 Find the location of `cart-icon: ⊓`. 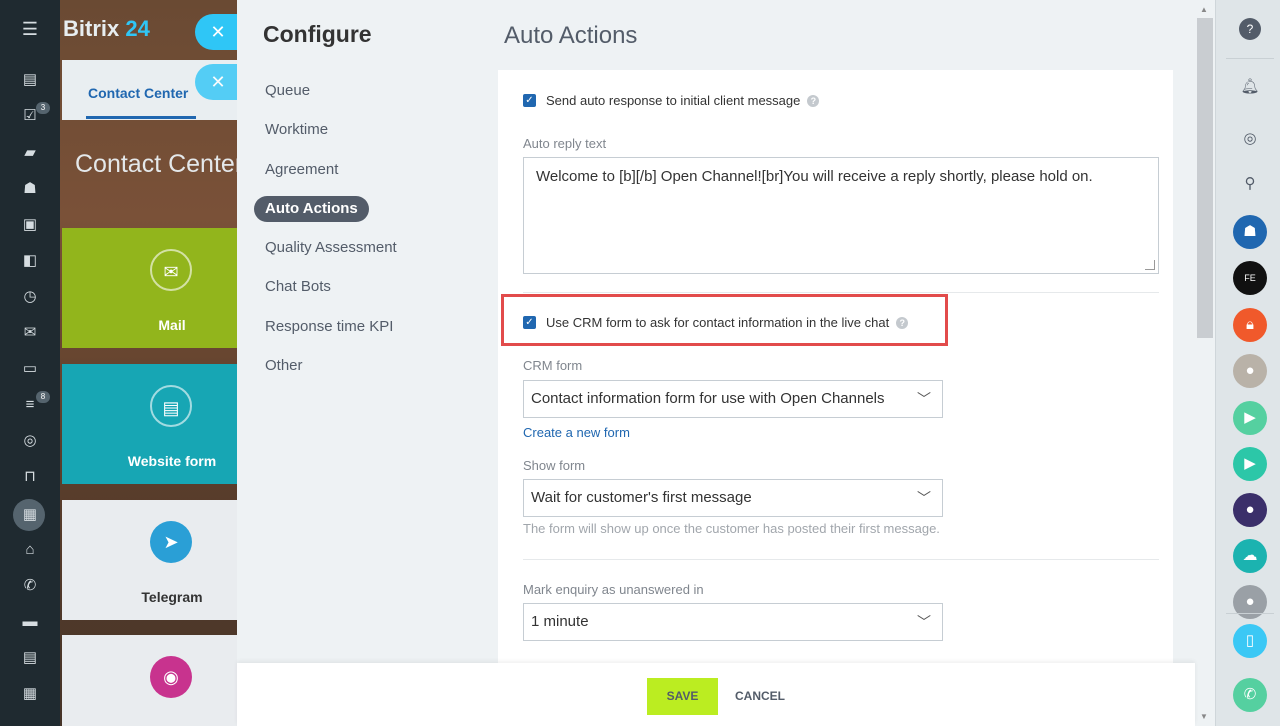

cart-icon: ⊓ is located at coordinates (30, 477).